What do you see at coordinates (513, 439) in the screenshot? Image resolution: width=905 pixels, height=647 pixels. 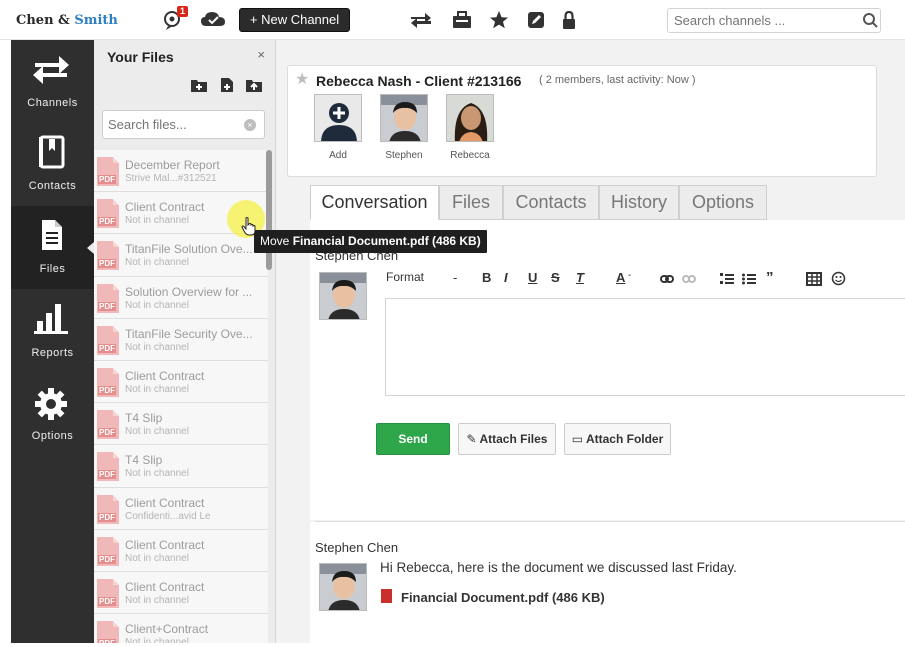 I see `attach-files-label: Attach Files` at bounding box center [513, 439].